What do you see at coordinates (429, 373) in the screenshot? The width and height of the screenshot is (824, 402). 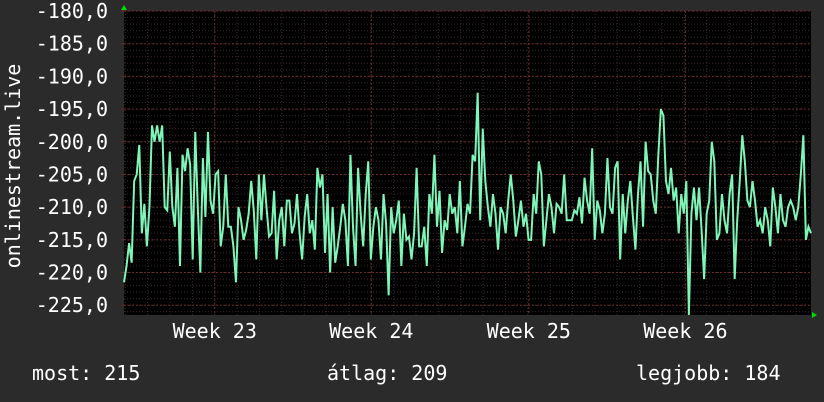 I see `average-value: 209` at bounding box center [429, 373].